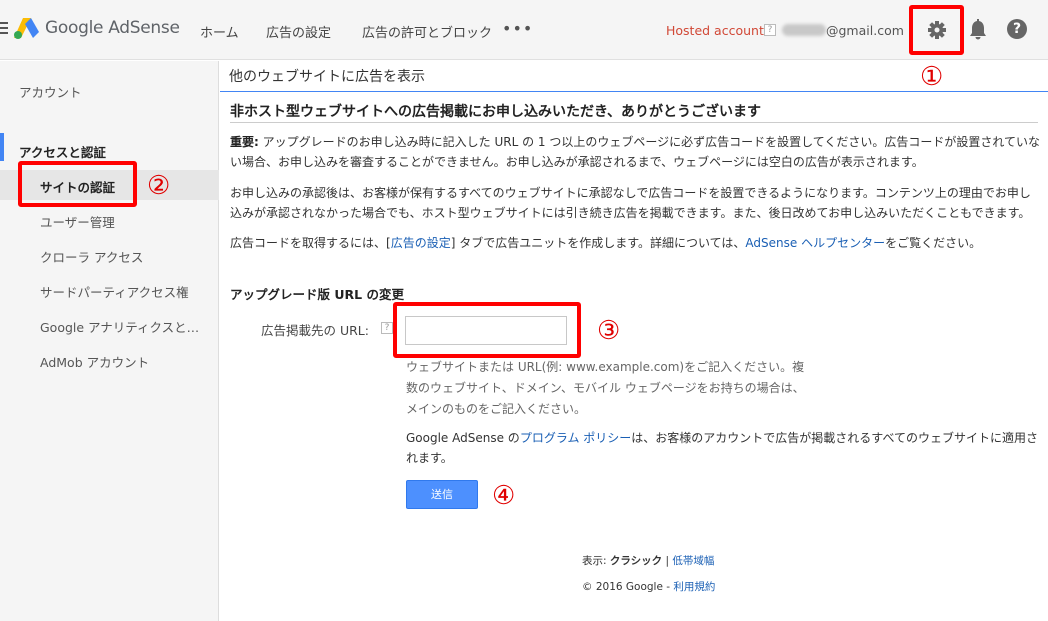  What do you see at coordinates (387, 328) in the screenshot?
I see `url-help-icon: ?` at bounding box center [387, 328].